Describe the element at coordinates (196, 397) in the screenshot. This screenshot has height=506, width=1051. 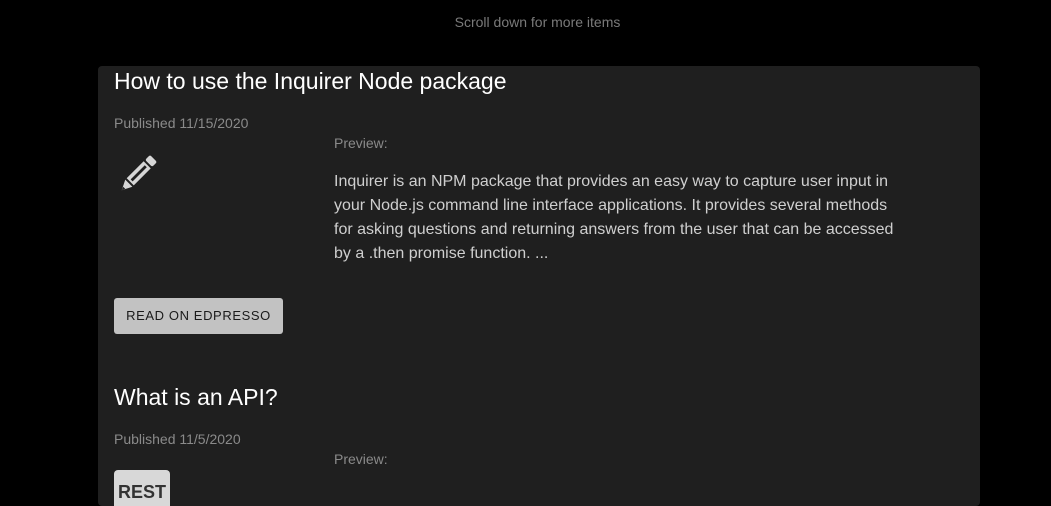
I see `article-title: What is an API?` at that location.